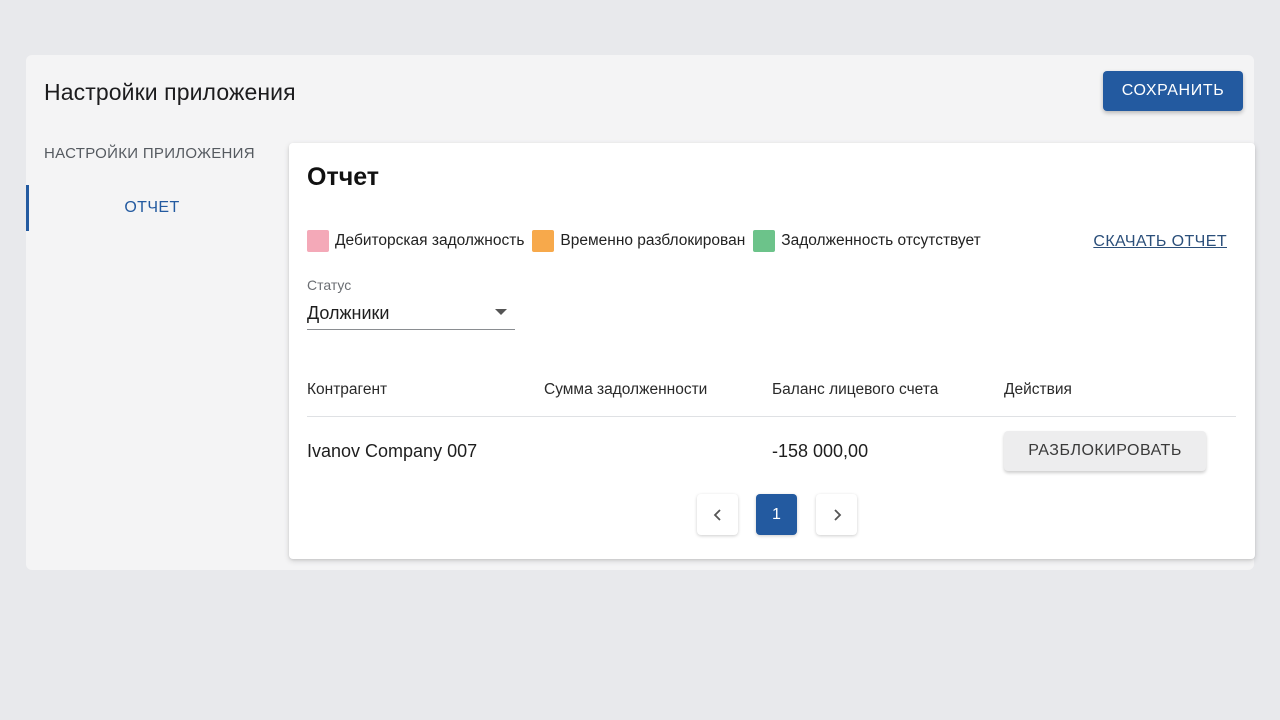 The image size is (1280, 720). What do you see at coordinates (653, 240) in the screenshot?
I see `legend-label: Временно разблокирован` at bounding box center [653, 240].